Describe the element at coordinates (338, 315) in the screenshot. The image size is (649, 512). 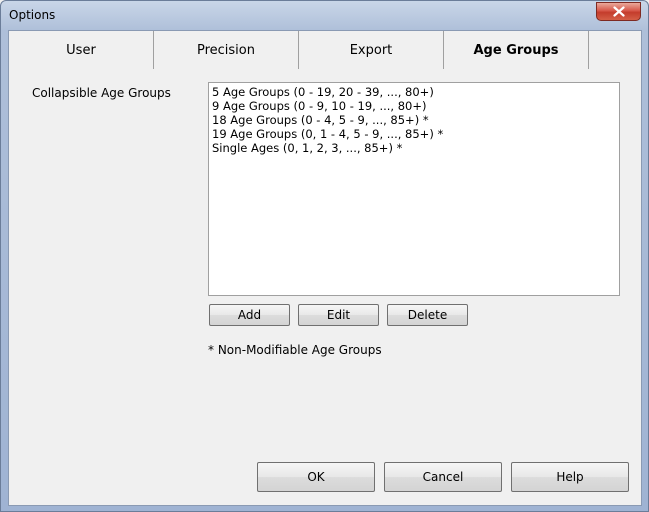
I see `edit-button: Edit` at that location.